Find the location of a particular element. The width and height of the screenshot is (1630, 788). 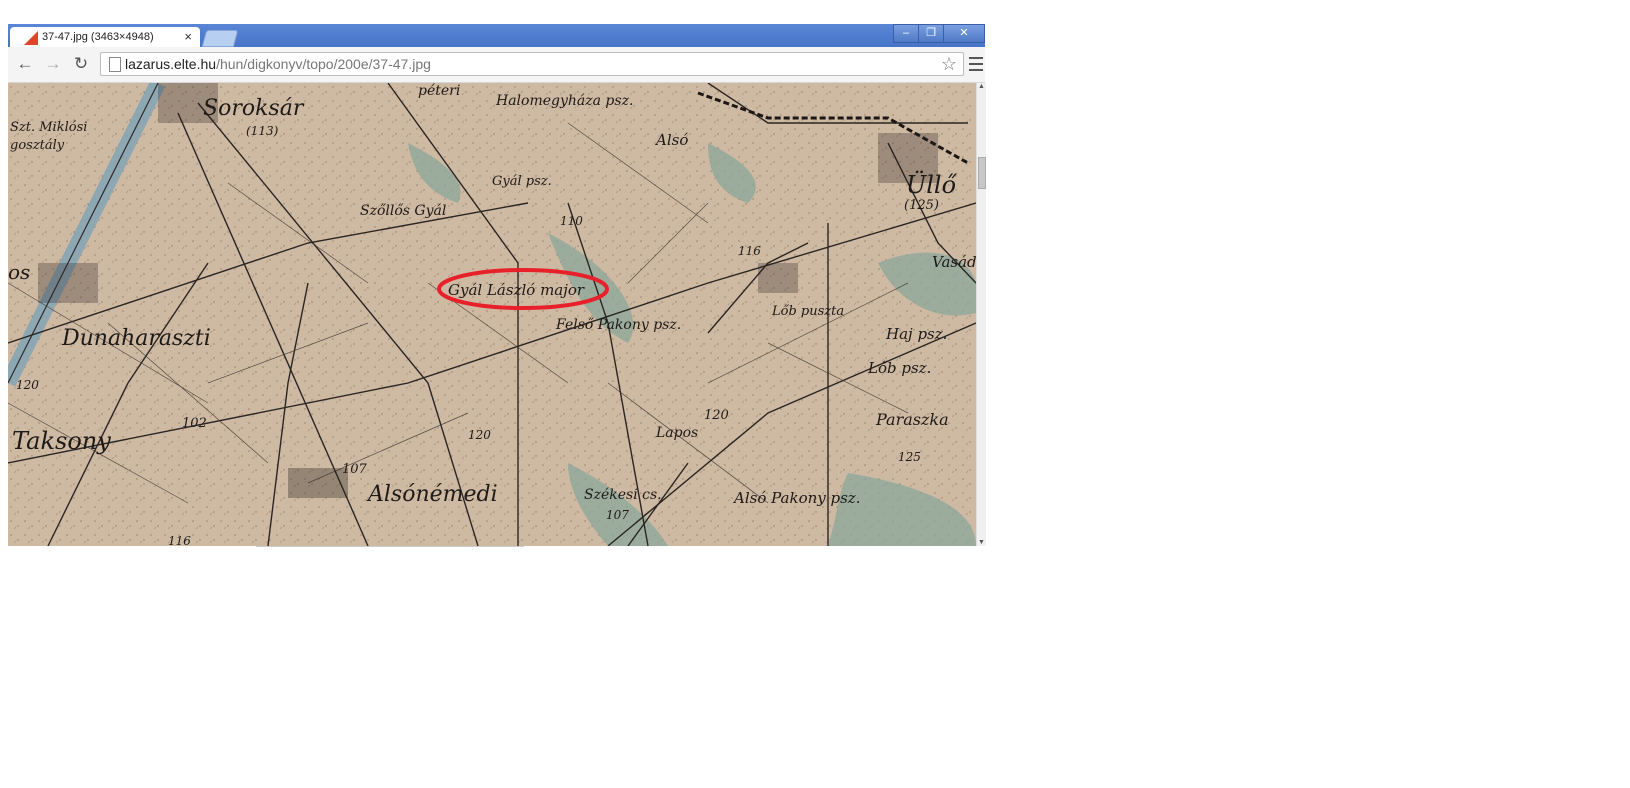

map-label-h120-left: 120 is located at coordinates (27, 385).